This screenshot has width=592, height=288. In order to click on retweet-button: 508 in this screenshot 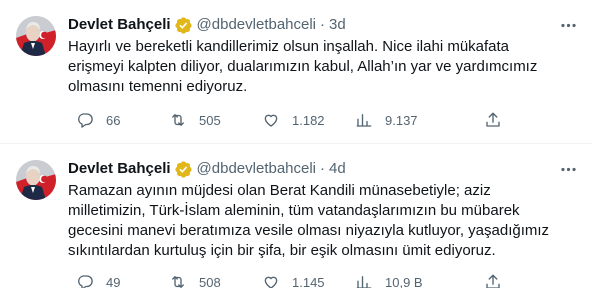, I will do `click(195, 280)`.